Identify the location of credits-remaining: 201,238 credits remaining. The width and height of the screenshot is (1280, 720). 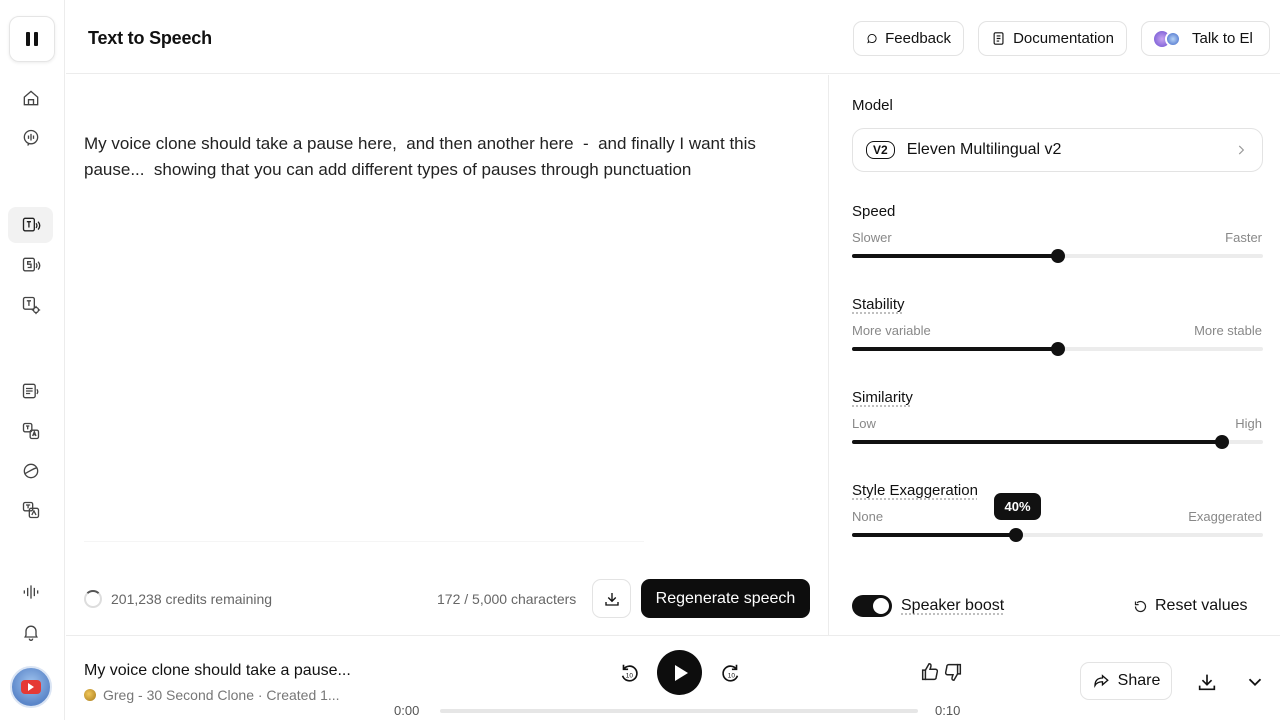
(192, 599).